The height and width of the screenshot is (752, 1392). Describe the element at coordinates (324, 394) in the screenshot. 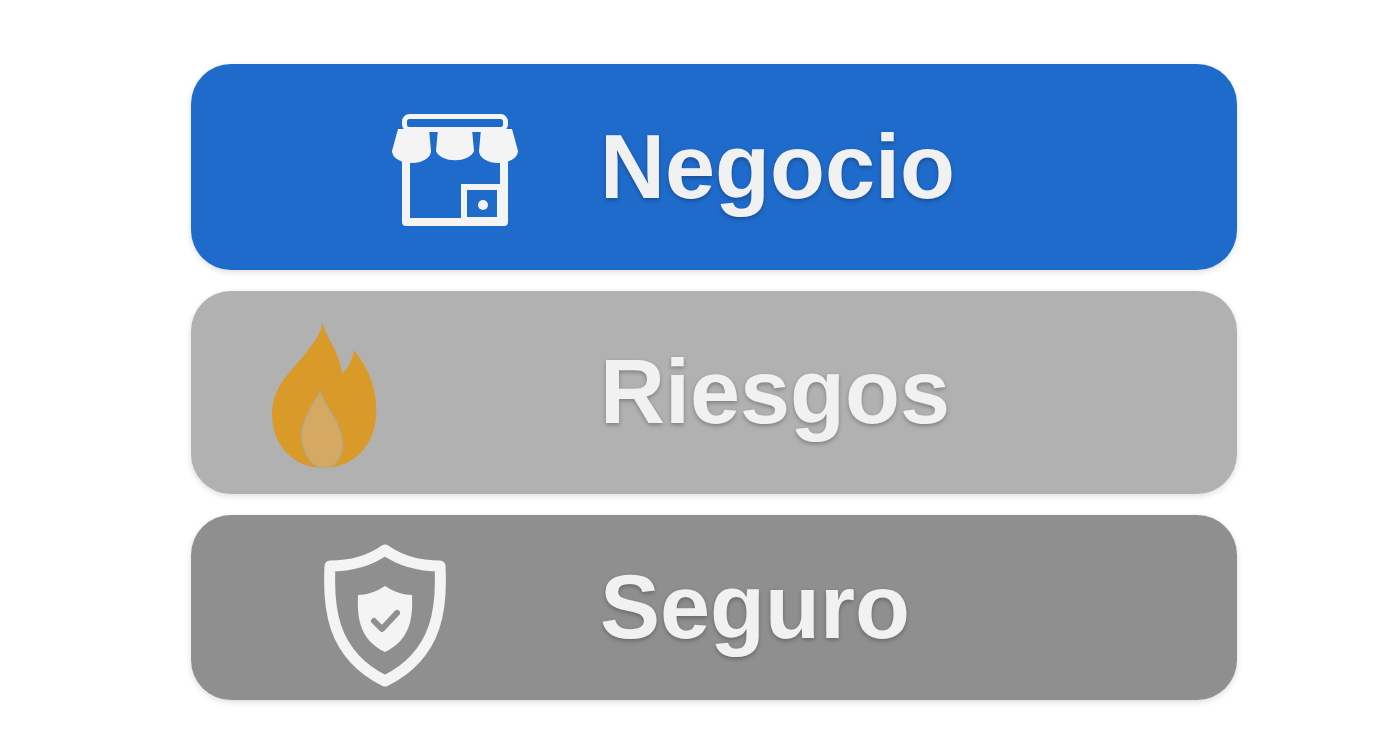

I see `flame-icon` at that location.